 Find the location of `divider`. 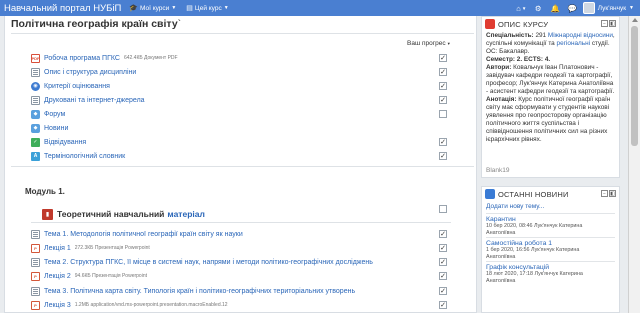

divider is located at coordinates (242, 33).